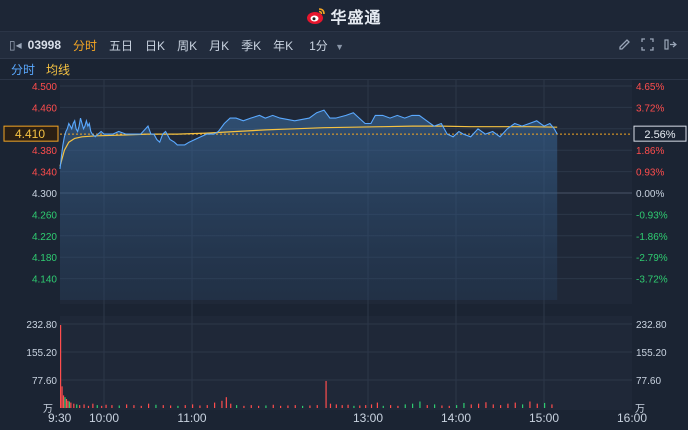  I want to click on percent-tick-label: -3.72%, so click(652, 280).